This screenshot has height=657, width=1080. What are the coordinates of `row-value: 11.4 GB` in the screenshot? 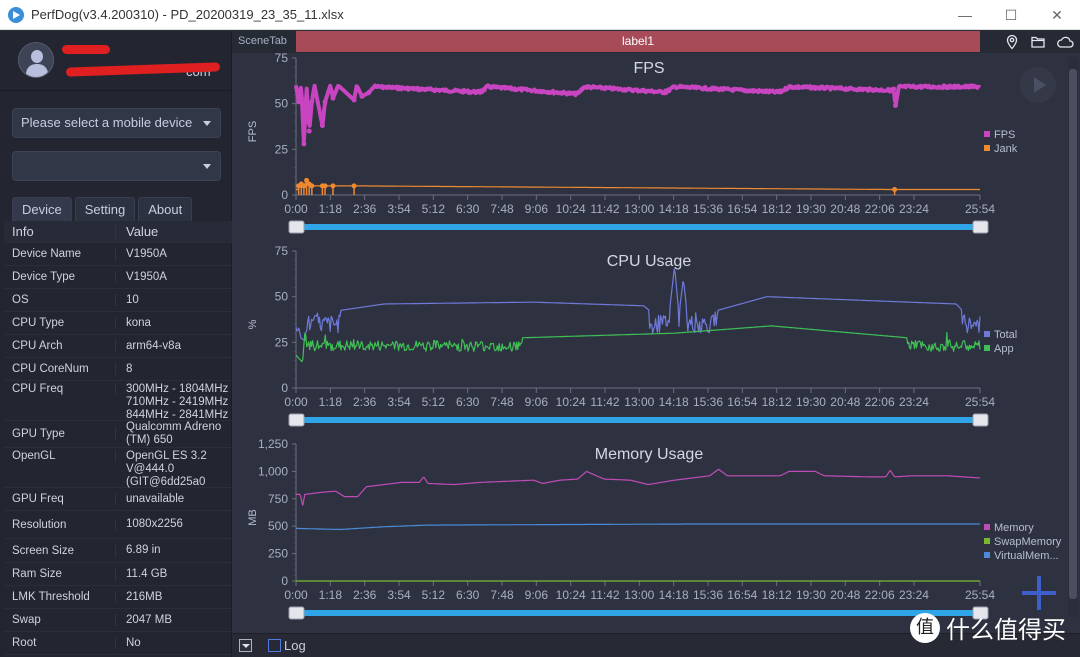 It's located at (147, 573).